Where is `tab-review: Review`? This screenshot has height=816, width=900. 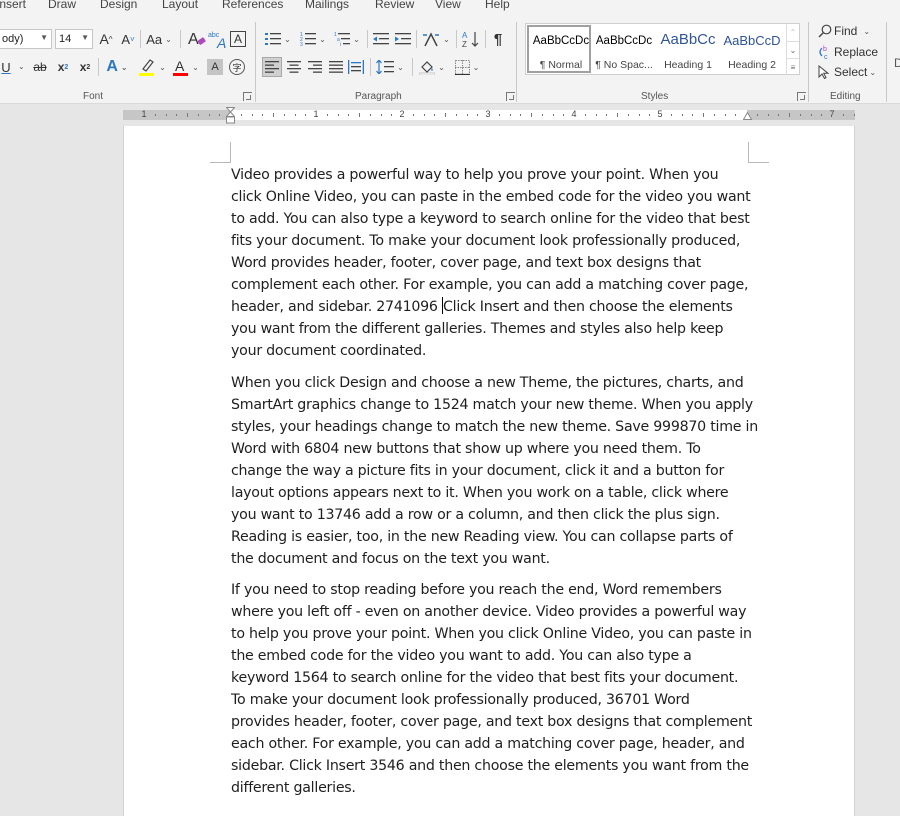 tab-review: Review is located at coordinates (394, 5).